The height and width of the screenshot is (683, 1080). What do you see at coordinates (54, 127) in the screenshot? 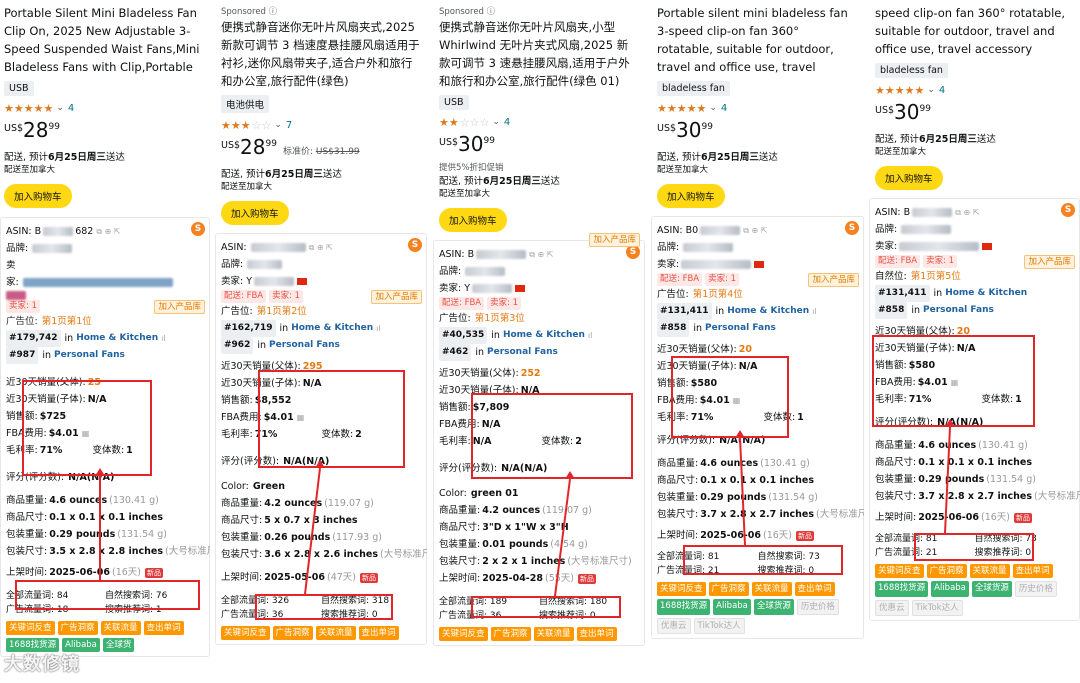
I see `price-fraction: 99` at bounding box center [54, 127].